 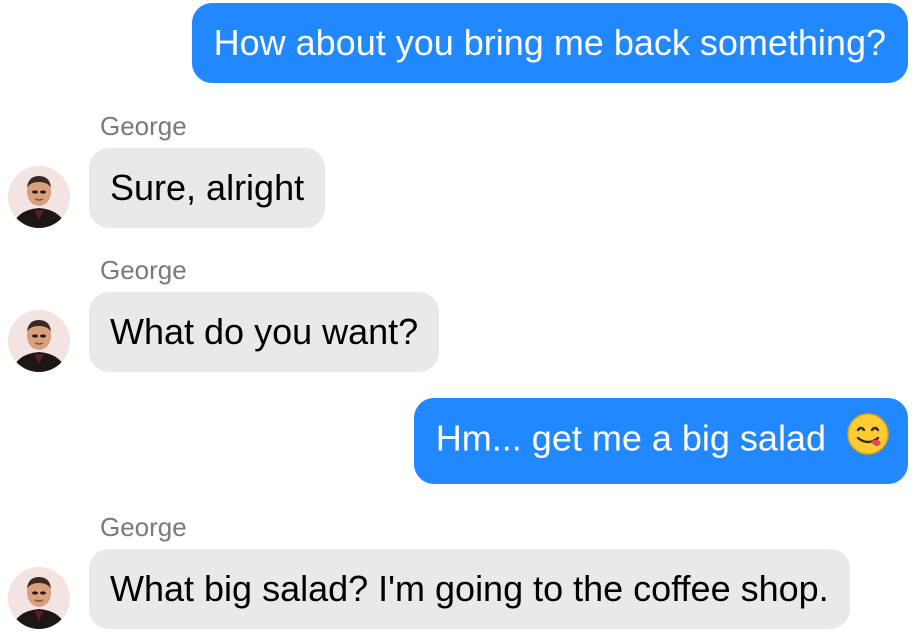 What do you see at coordinates (868, 438) in the screenshot?
I see `face-savoring-food-emoji-icon` at bounding box center [868, 438].